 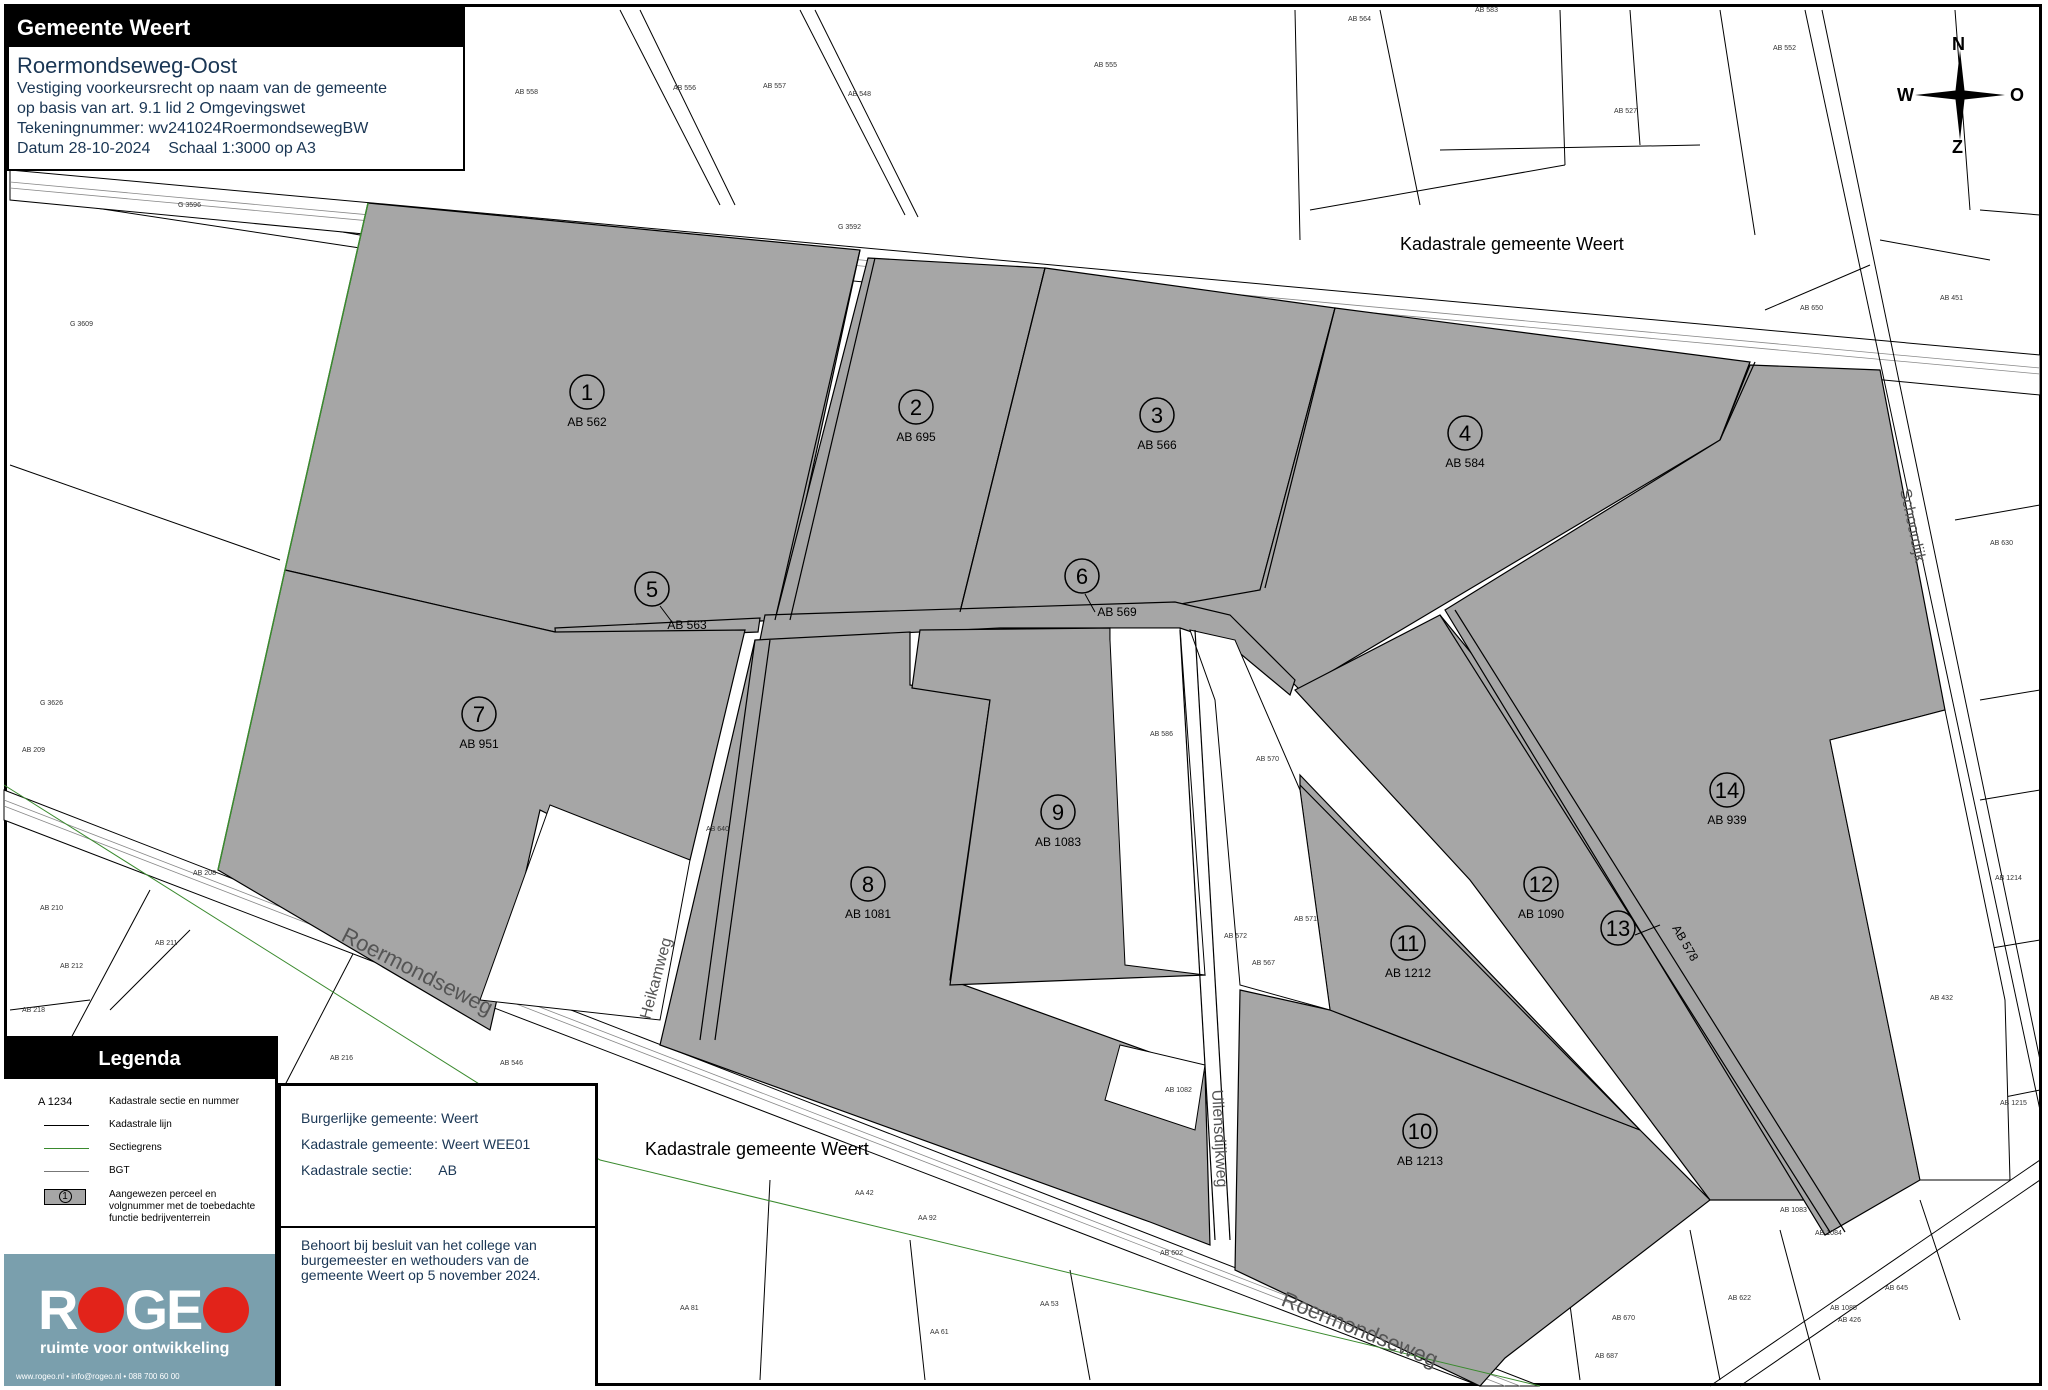 I want to click on legend-symbol-green-line, so click(x=66, y=1148).